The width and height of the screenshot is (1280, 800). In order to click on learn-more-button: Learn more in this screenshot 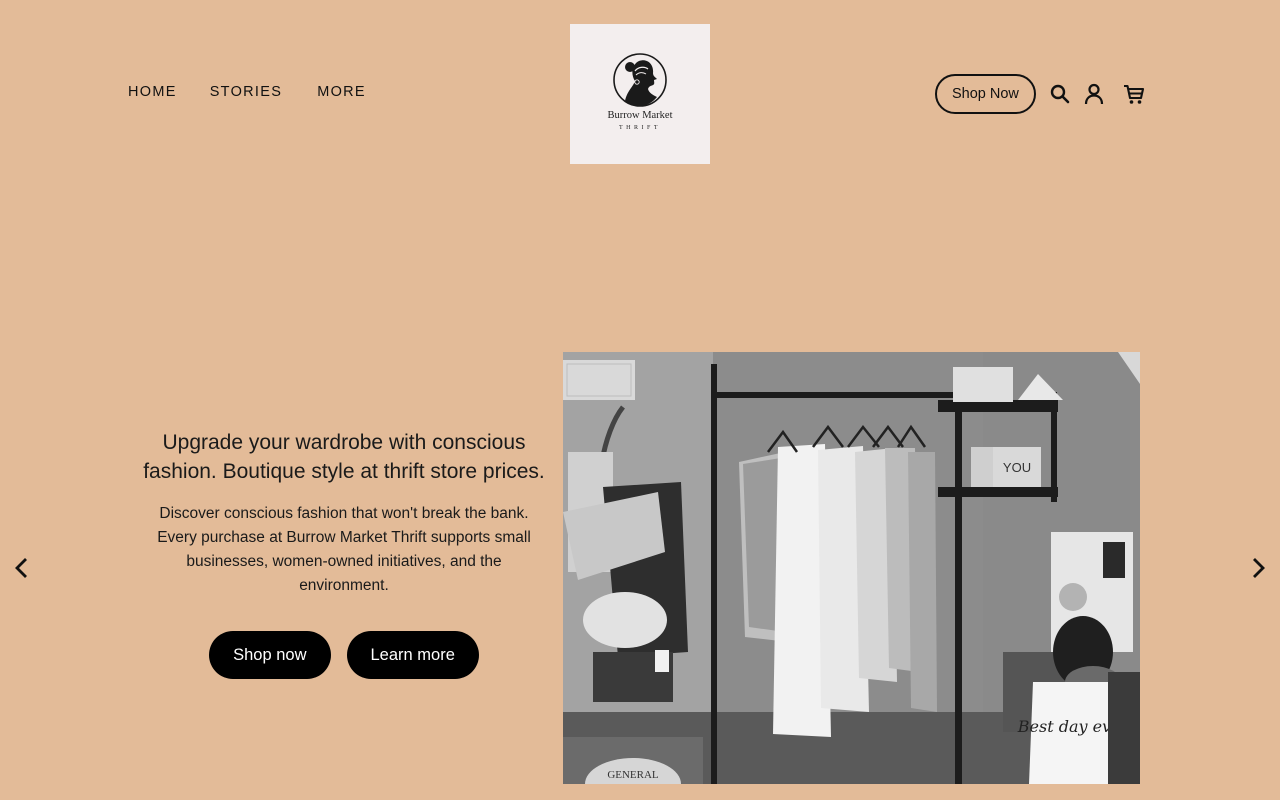, I will do `click(412, 655)`.